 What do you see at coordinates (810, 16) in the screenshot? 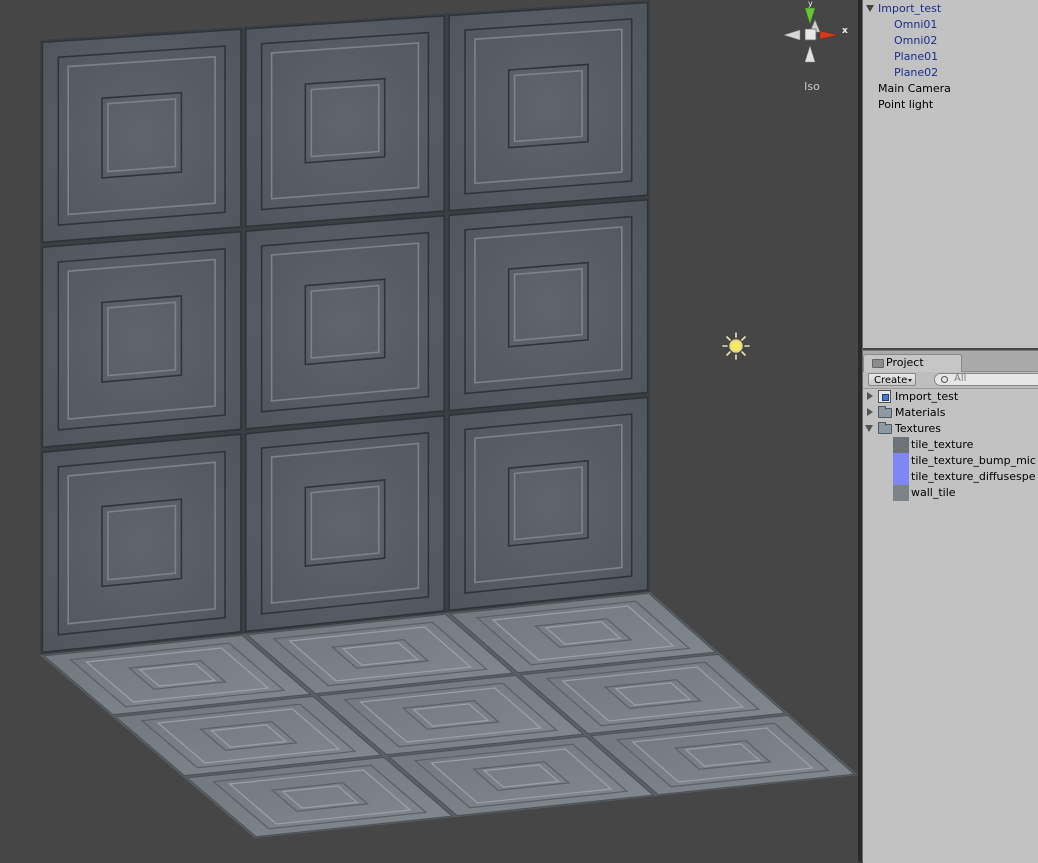
I see `gizmo-y-cone` at bounding box center [810, 16].